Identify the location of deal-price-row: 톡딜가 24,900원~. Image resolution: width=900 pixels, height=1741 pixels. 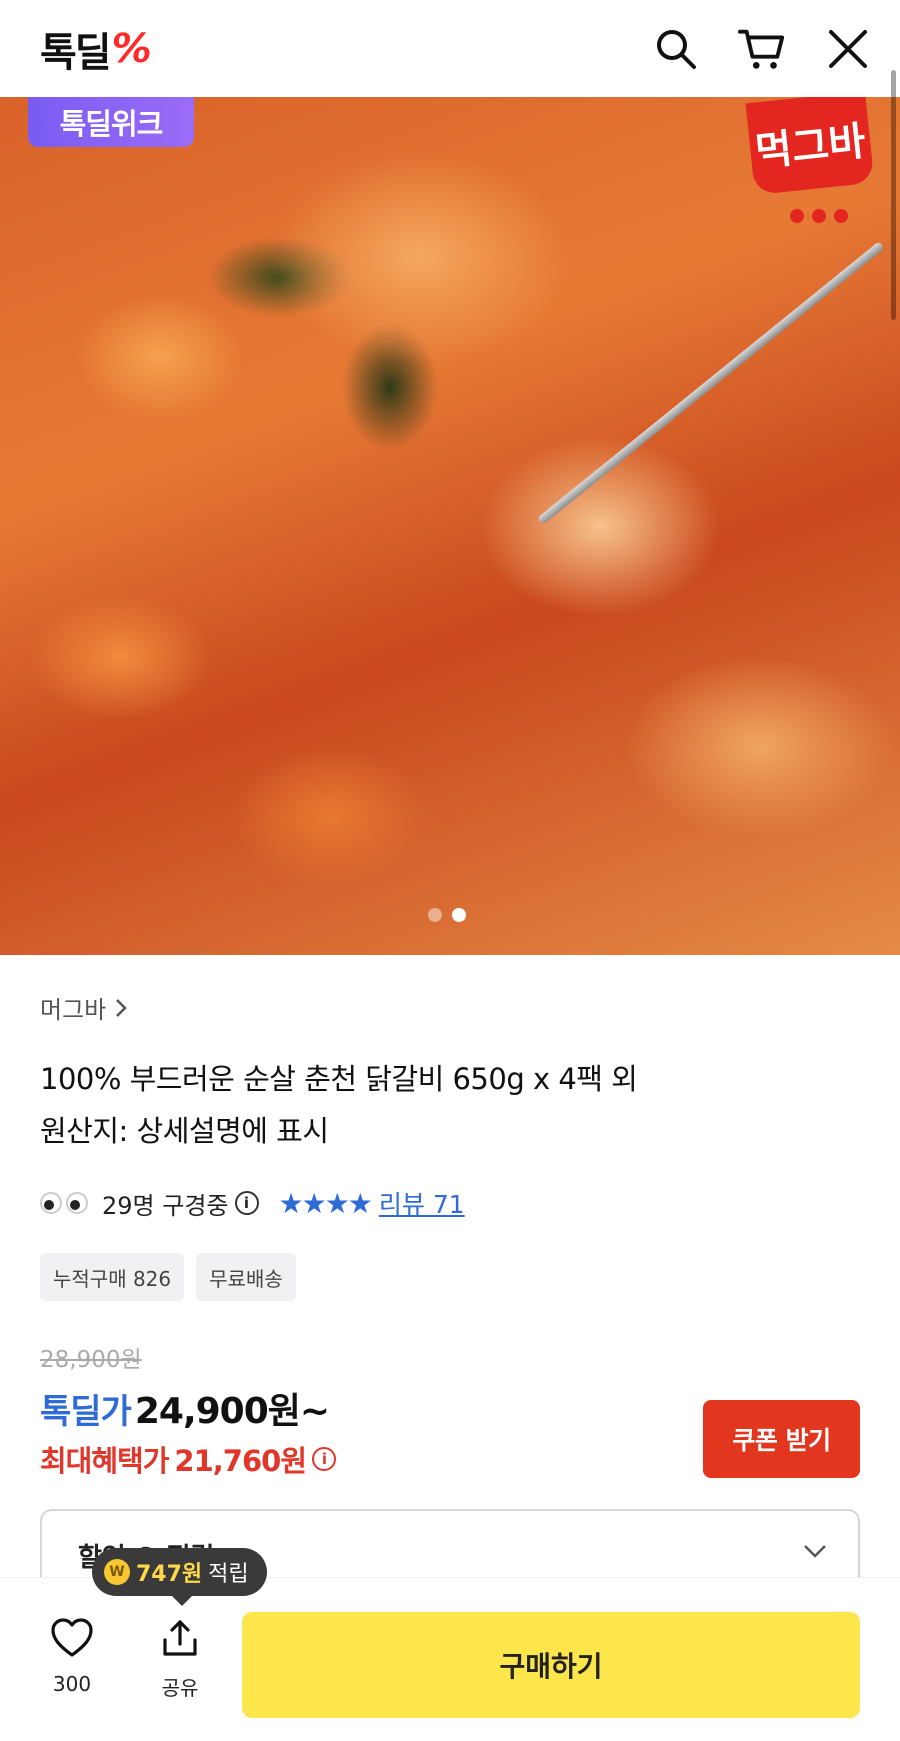
(185, 1408).